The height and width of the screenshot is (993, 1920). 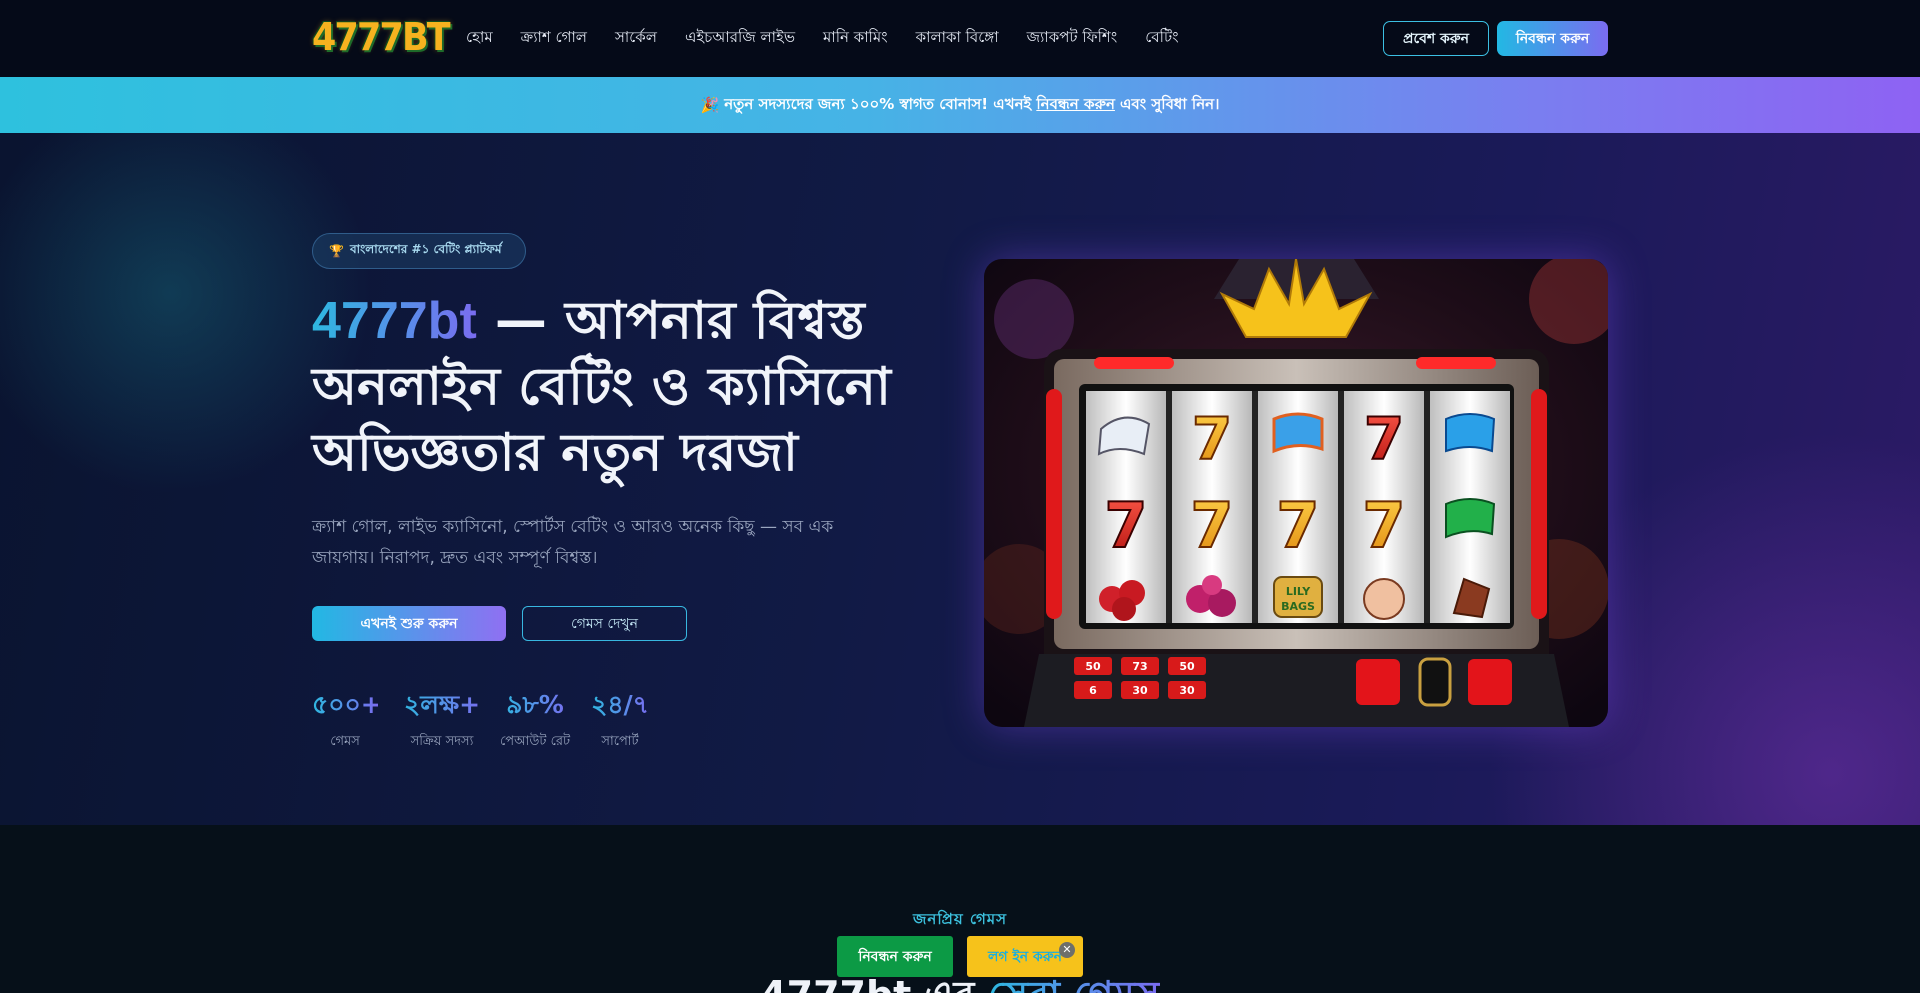 I want to click on stat-value: ৯৮%, so click(x=535, y=705).